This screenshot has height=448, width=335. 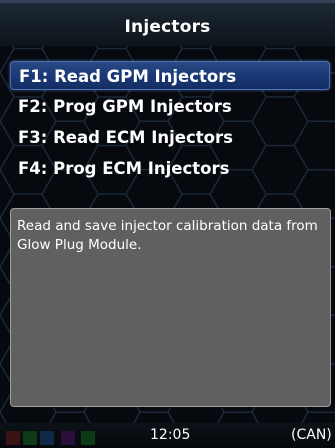 I want to click on menu-item-read-ecm-injectors: F3: Read ECM Injectors, so click(x=170, y=137).